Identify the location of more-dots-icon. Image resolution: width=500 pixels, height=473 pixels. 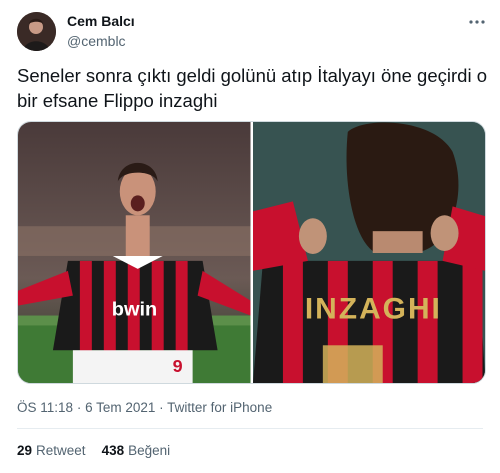
(477, 22).